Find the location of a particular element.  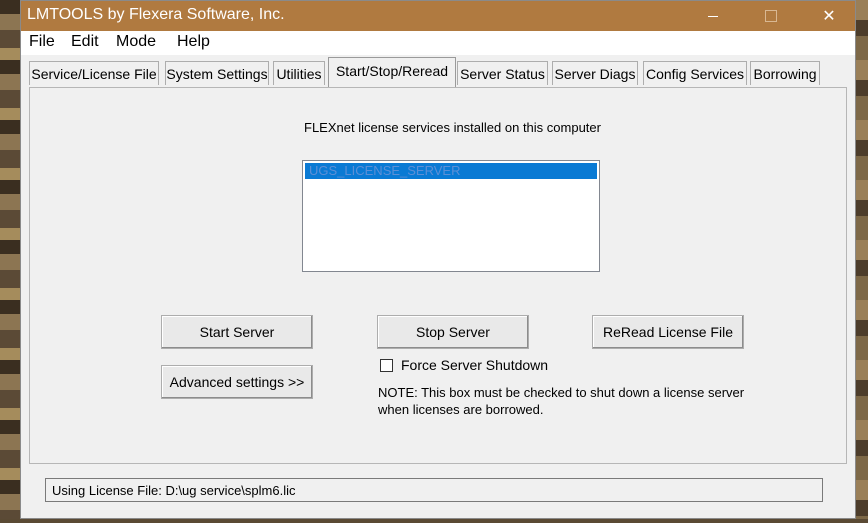

tab-server-diags: Server Diags is located at coordinates (595, 73).